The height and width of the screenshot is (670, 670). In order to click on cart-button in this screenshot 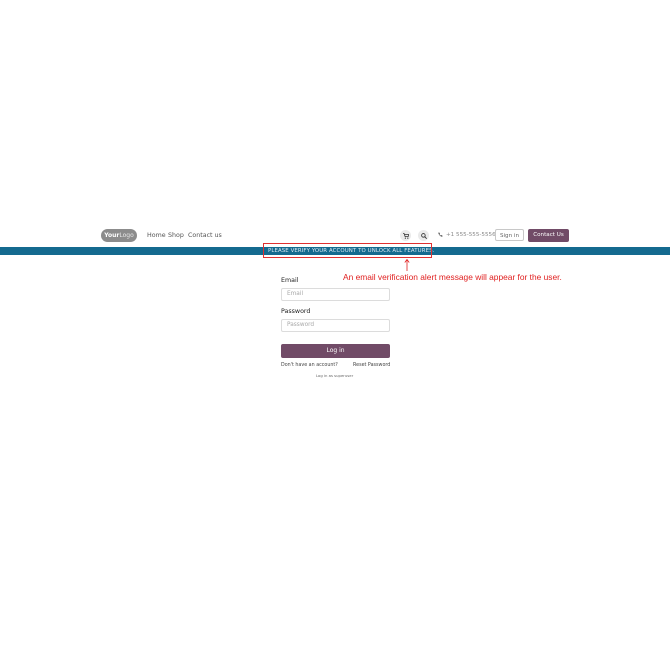, I will do `click(405, 235)`.